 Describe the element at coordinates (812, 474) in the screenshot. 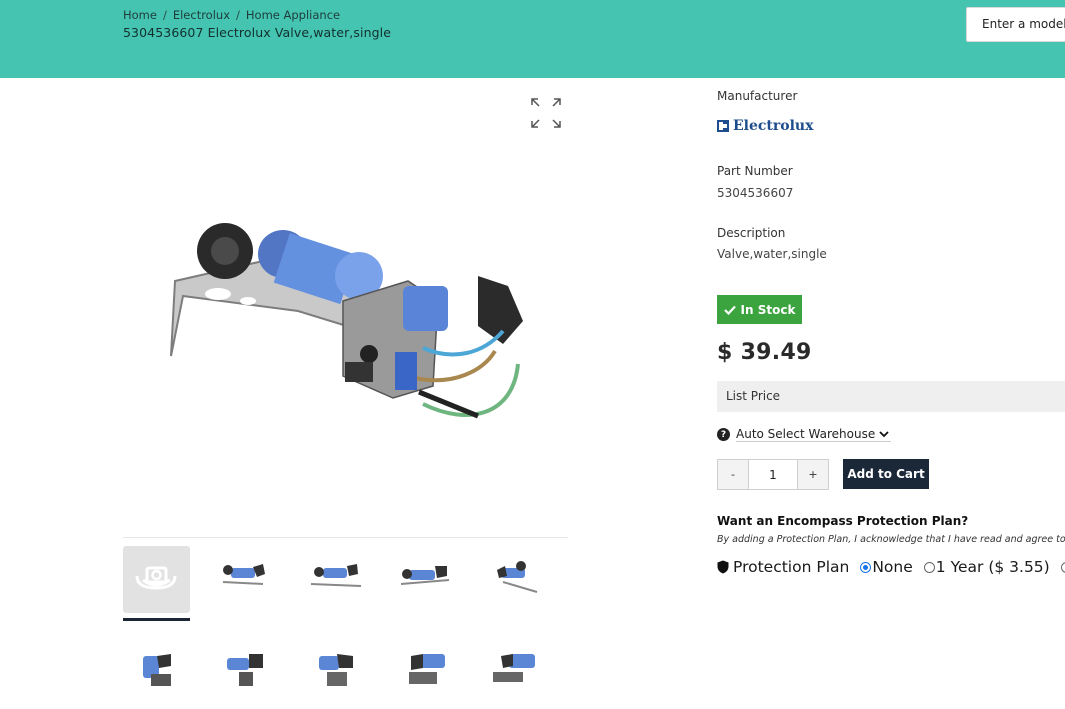

I see `quantity-increment-button: +` at that location.